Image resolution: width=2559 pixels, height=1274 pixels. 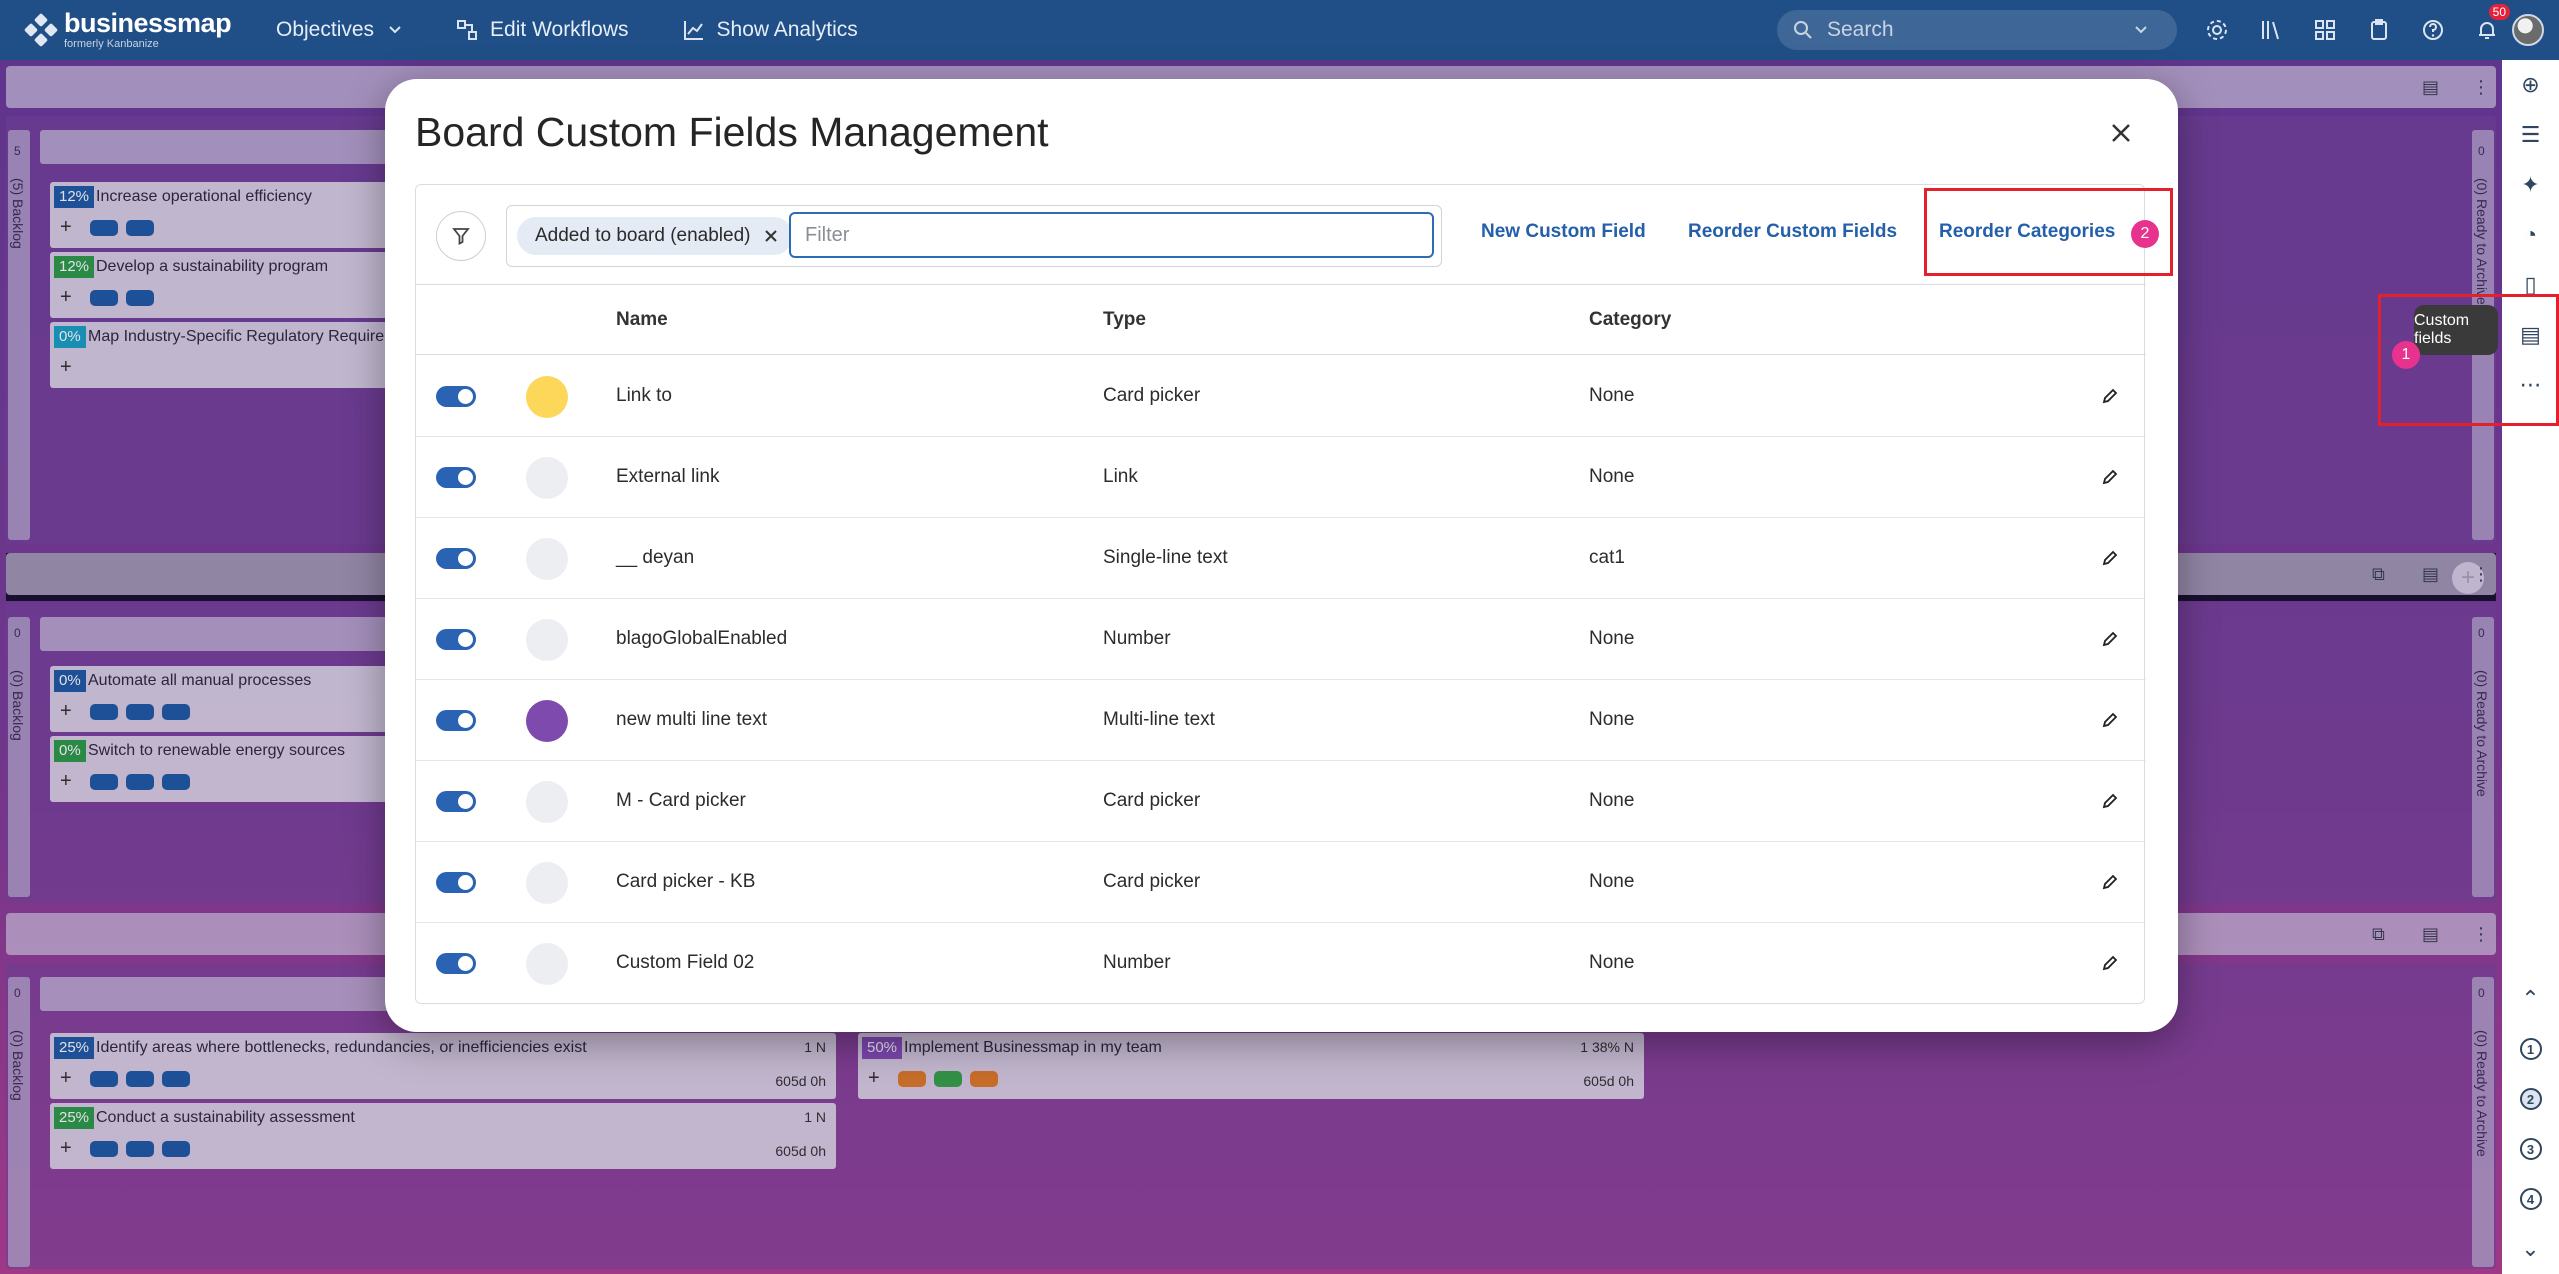 What do you see at coordinates (1120, 476) in the screenshot?
I see `field-type: Link` at bounding box center [1120, 476].